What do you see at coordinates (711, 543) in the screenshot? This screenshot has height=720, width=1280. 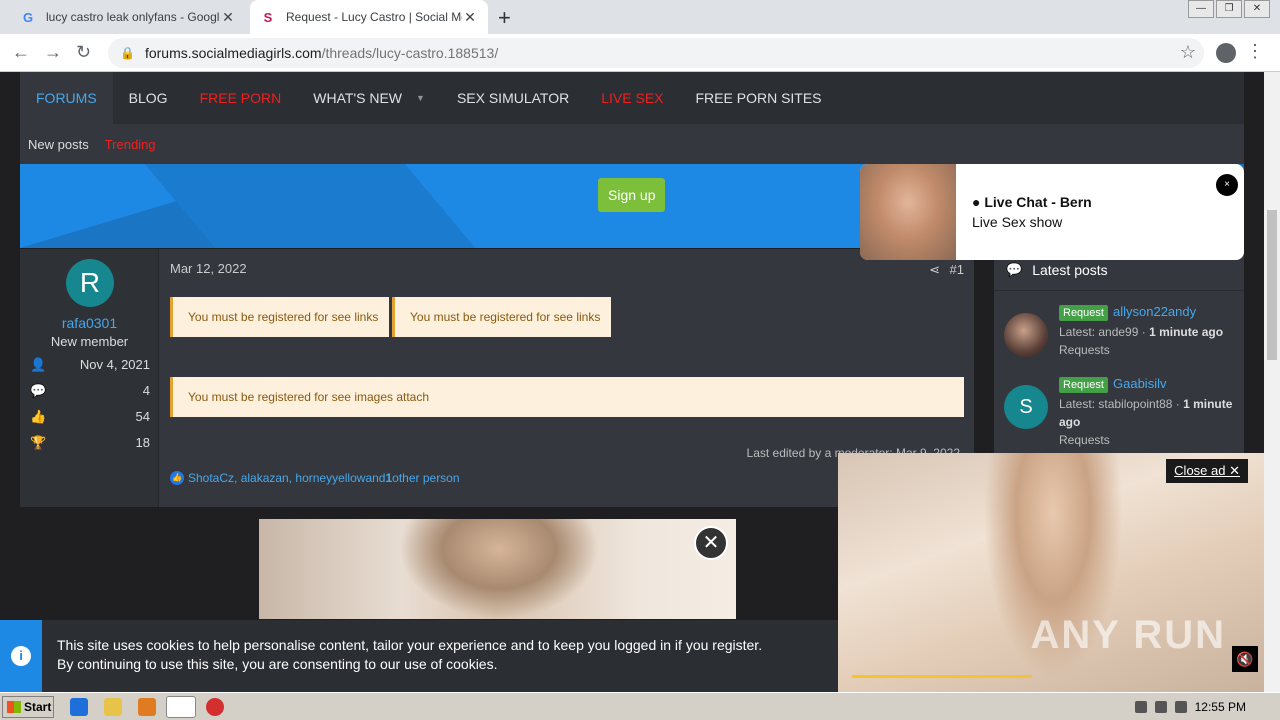 I see `close-ad-icon: ✕` at bounding box center [711, 543].